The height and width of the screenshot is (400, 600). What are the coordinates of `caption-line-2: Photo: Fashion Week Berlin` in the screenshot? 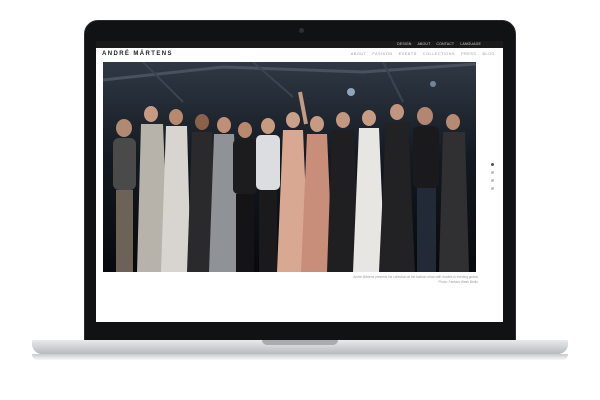 It's located at (458, 282).